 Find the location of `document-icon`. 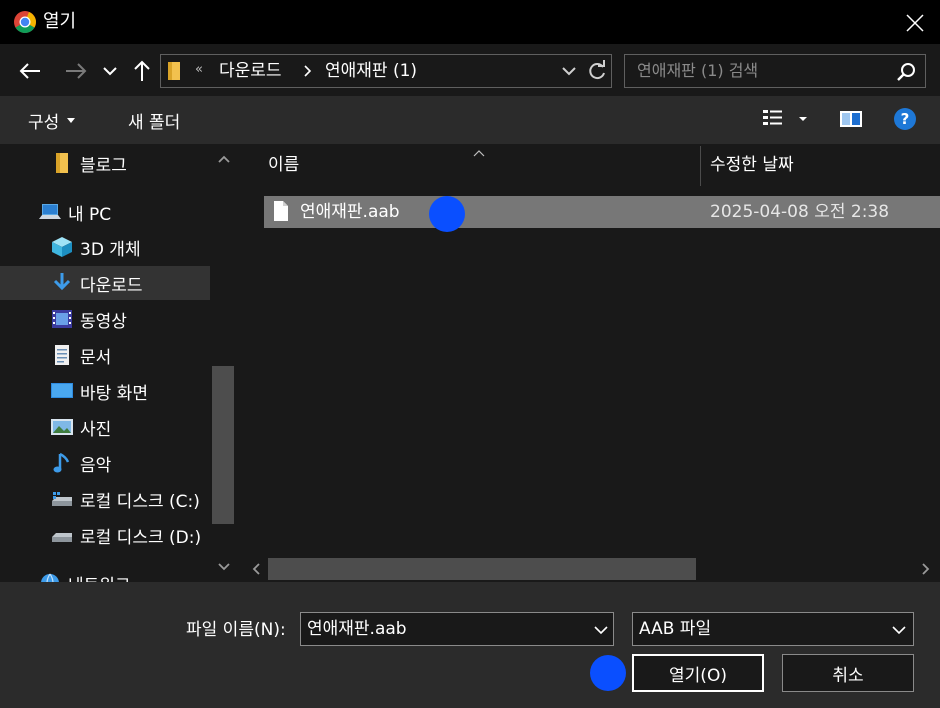

document-icon is located at coordinates (62, 355).